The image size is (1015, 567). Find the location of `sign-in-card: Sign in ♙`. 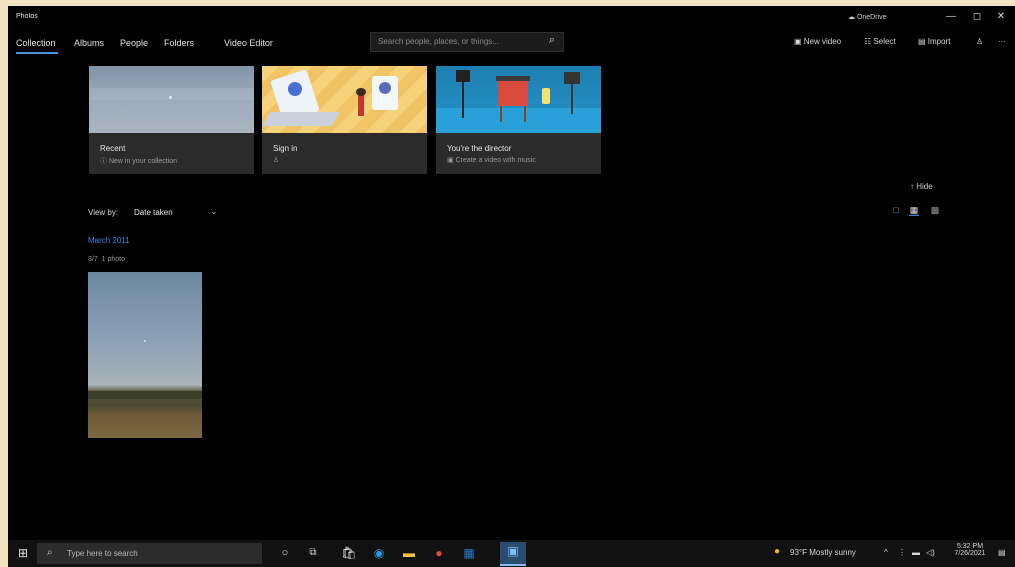

sign-in-card: Sign in ♙ is located at coordinates (344, 120).